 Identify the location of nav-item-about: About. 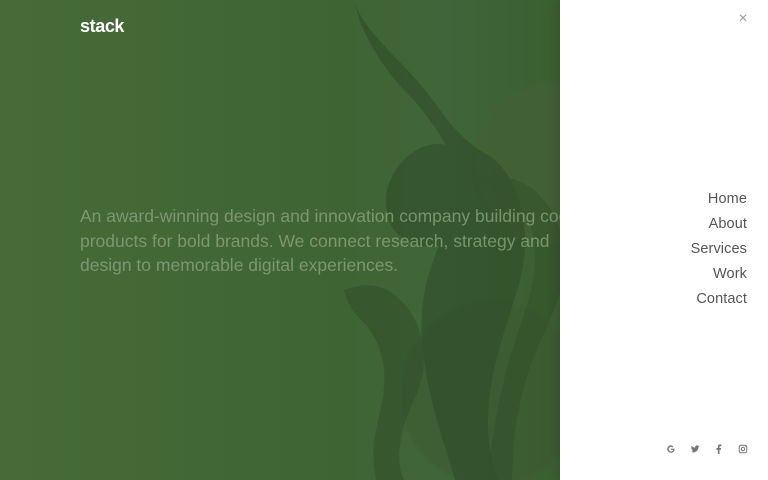
(719, 224).